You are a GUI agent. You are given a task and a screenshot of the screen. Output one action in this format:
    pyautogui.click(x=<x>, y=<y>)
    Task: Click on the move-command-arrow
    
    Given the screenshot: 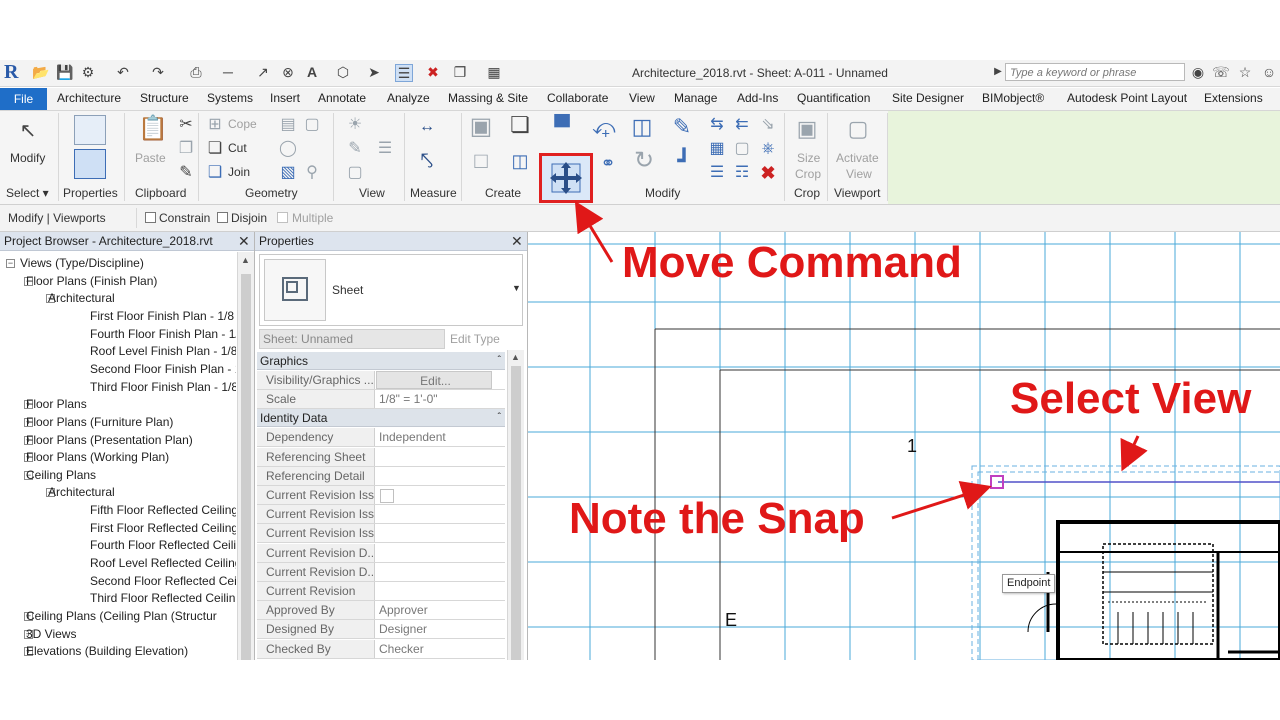 What is the action you would take?
    pyautogui.click(x=594, y=231)
    